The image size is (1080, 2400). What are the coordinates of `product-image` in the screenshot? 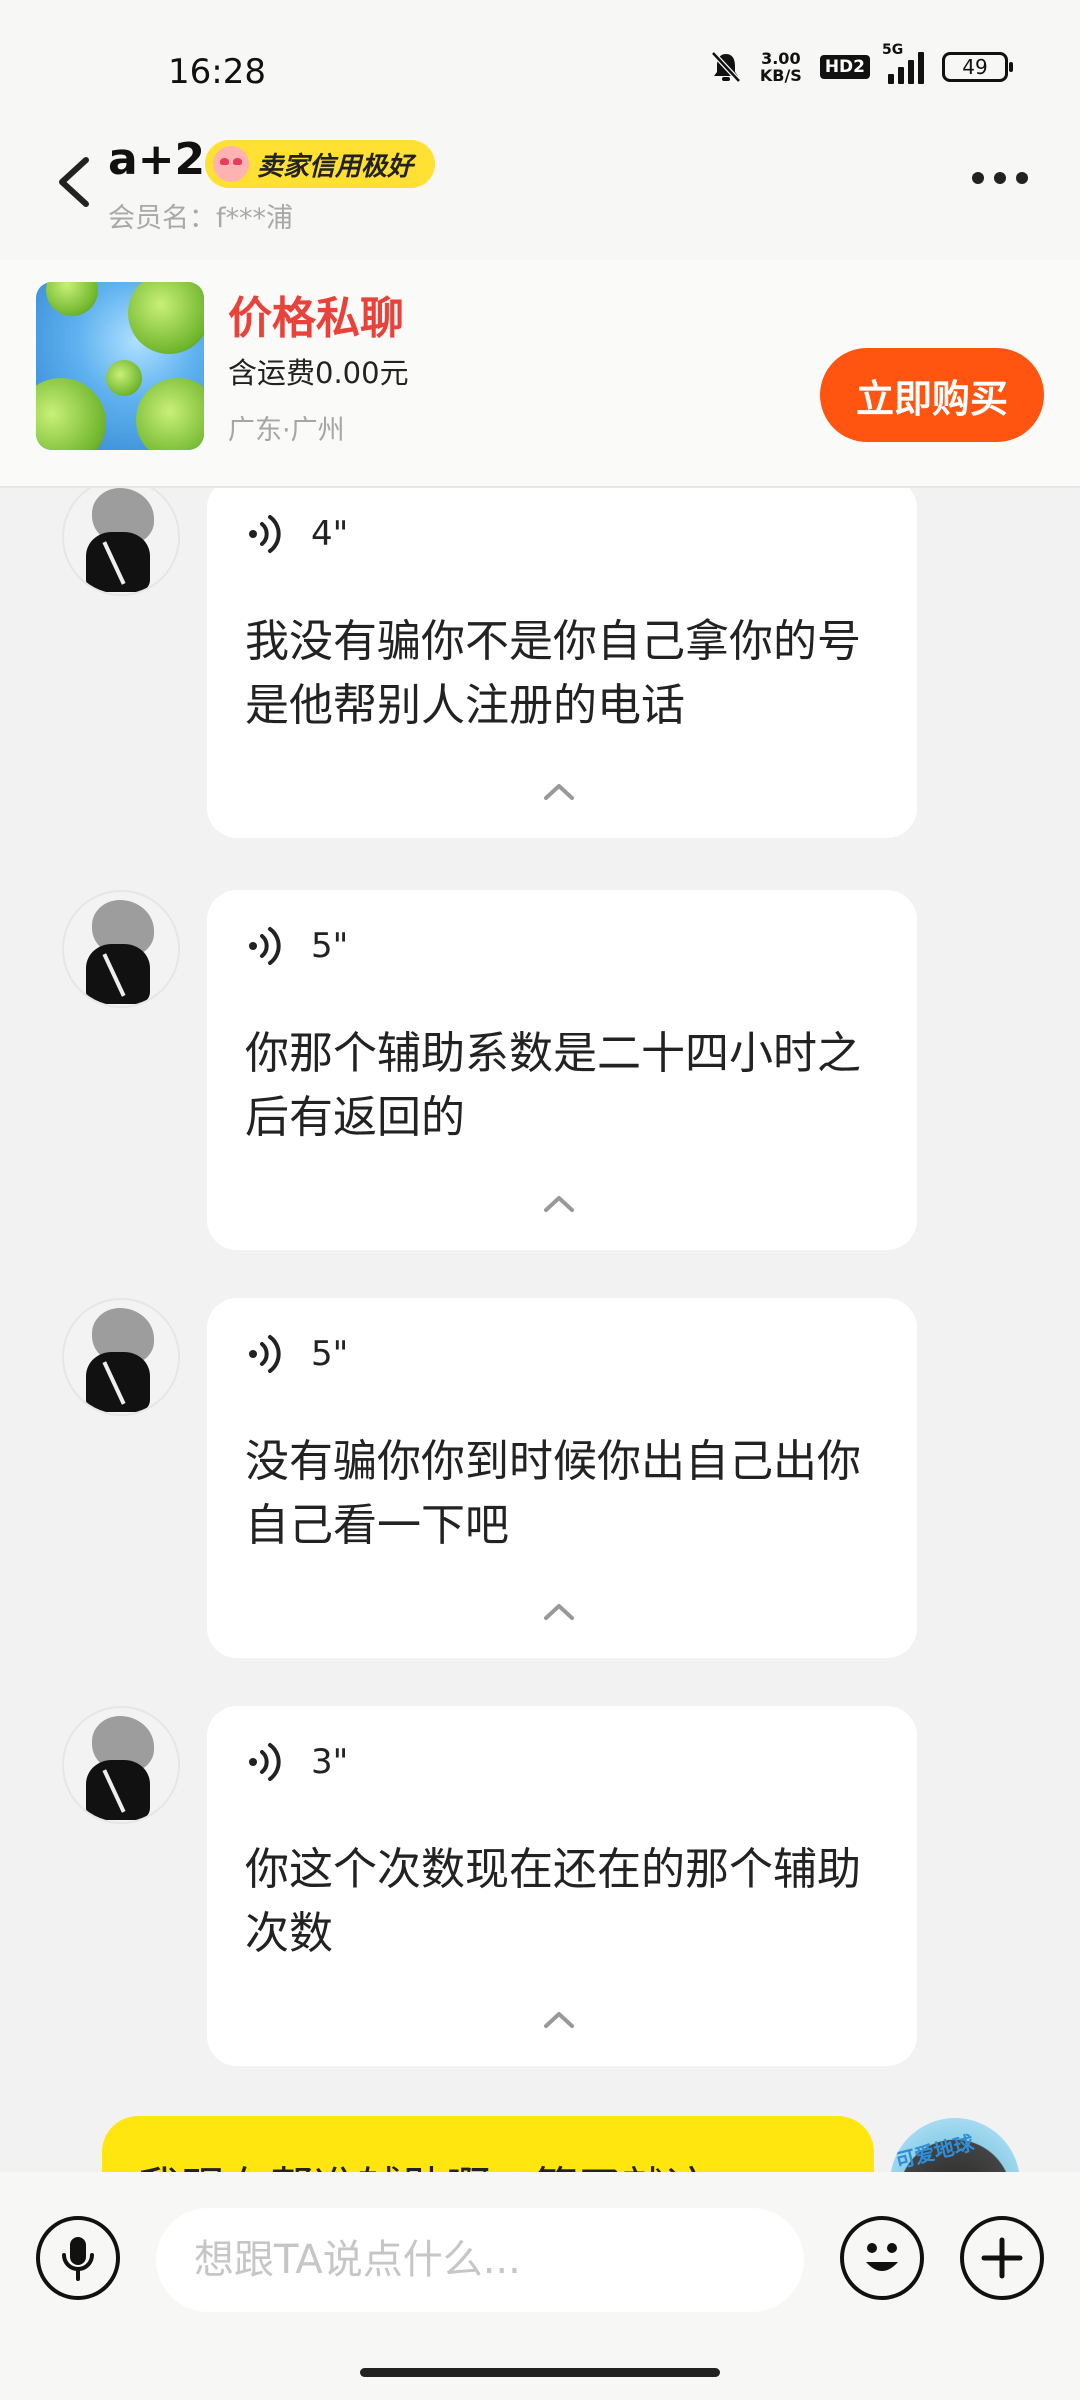 It's located at (120, 366).